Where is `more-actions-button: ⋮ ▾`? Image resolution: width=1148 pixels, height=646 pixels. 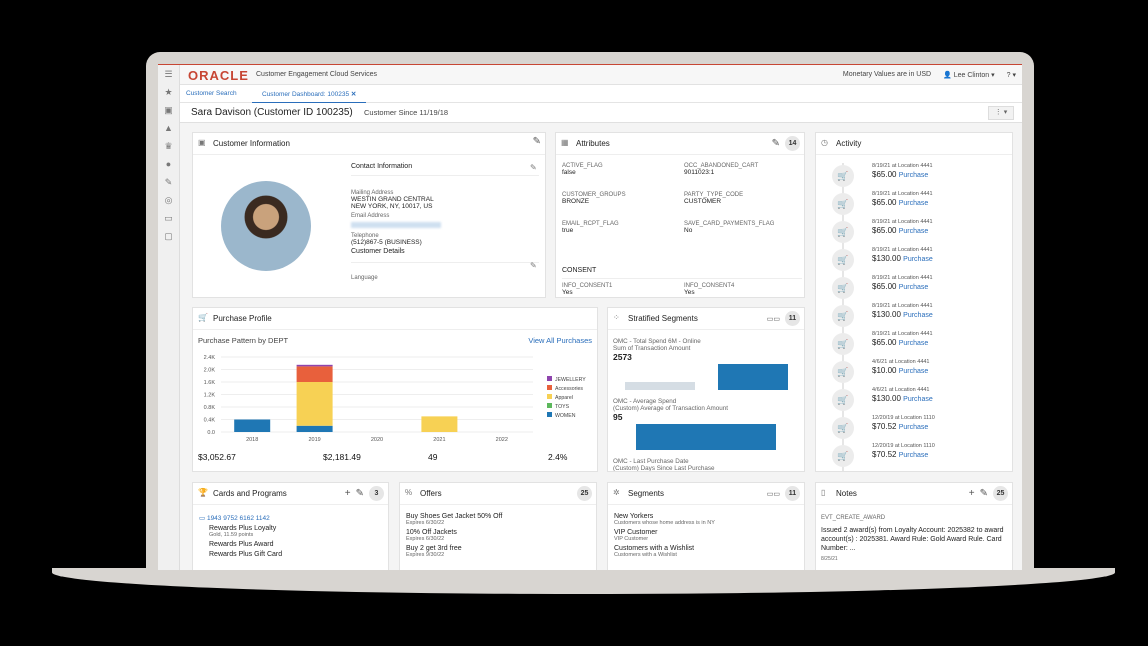 more-actions-button: ⋮ ▾ is located at coordinates (1001, 113).